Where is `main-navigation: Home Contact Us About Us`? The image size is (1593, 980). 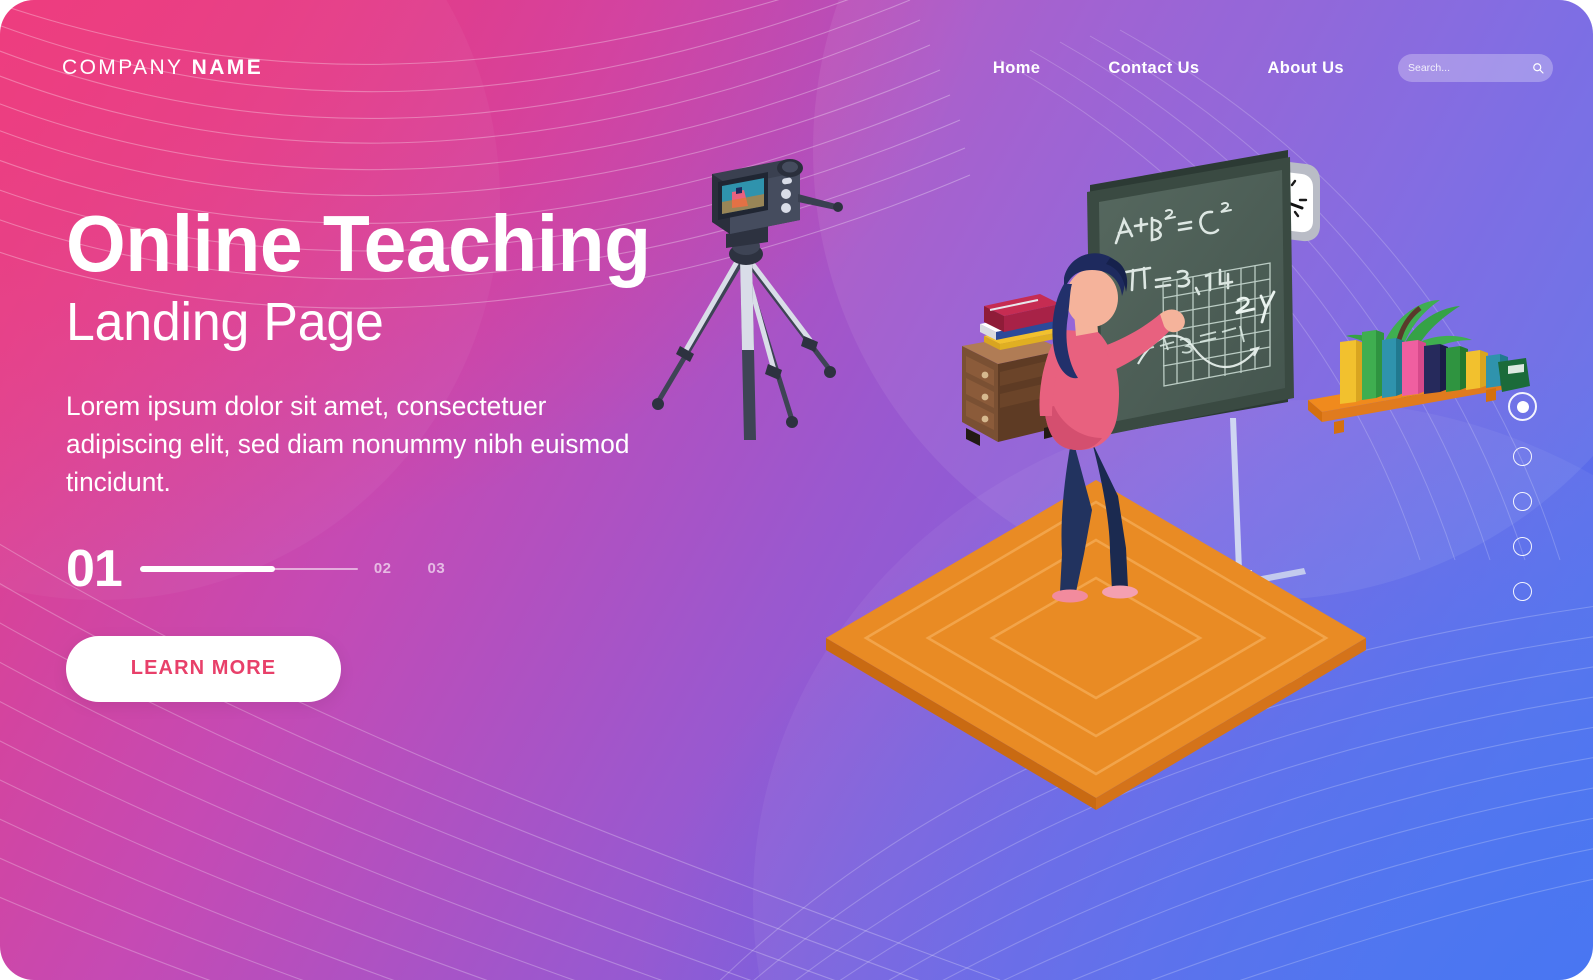 main-navigation: Home Contact Us About Us is located at coordinates (1273, 68).